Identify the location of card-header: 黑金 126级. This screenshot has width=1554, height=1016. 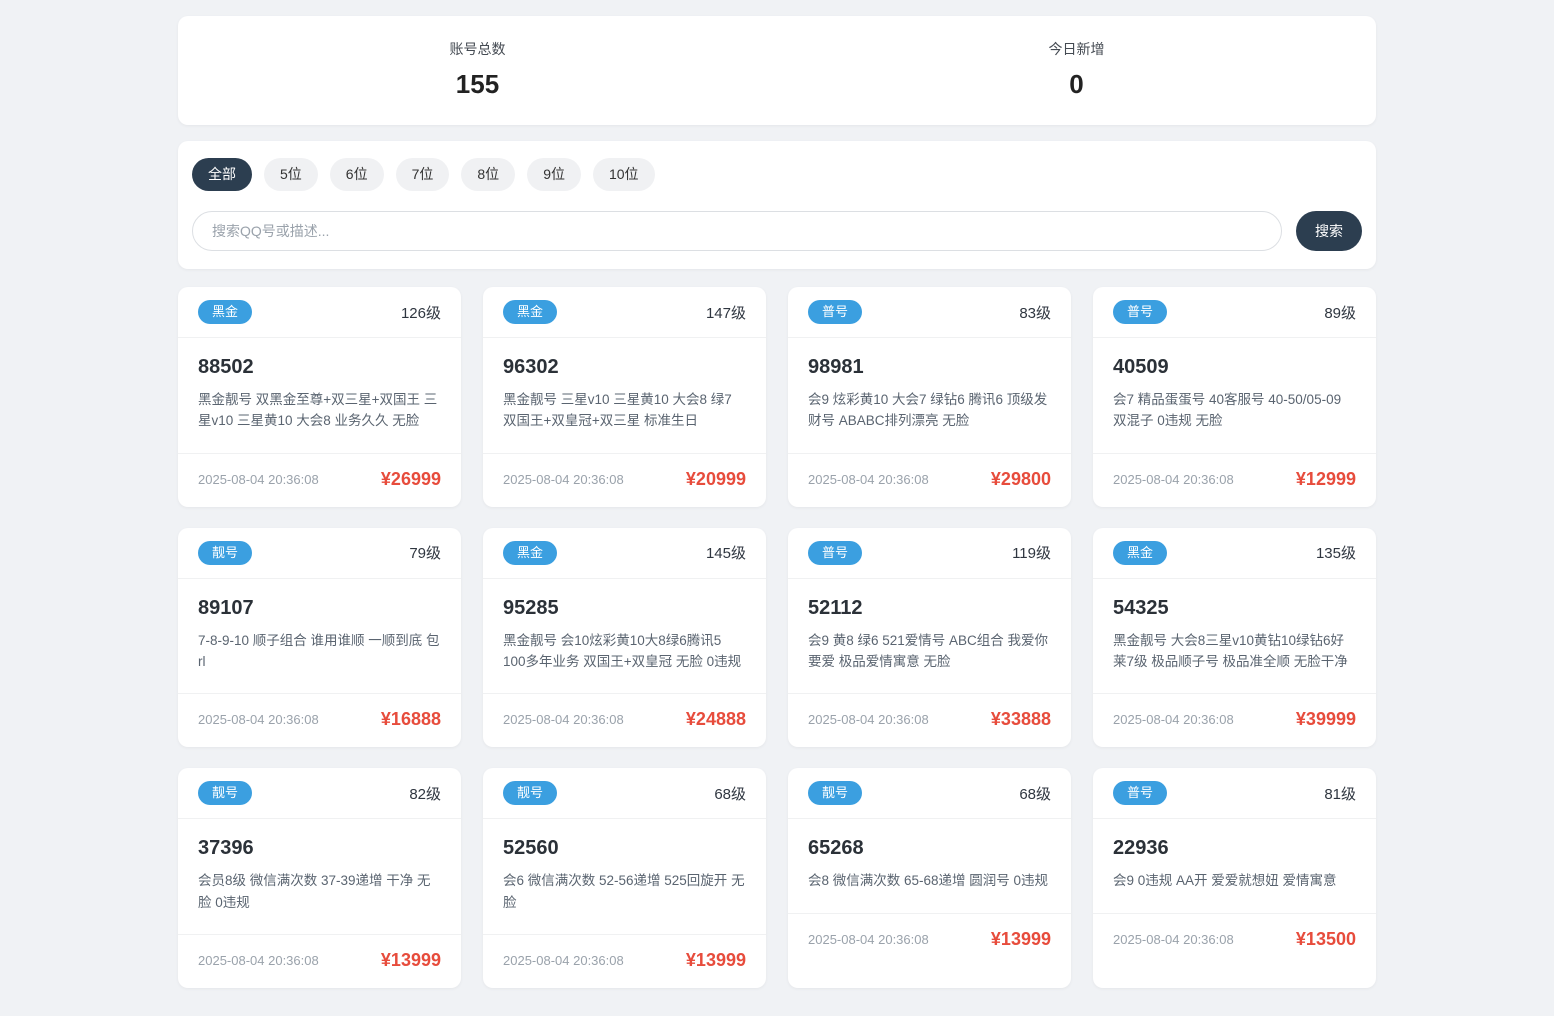
(319, 312).